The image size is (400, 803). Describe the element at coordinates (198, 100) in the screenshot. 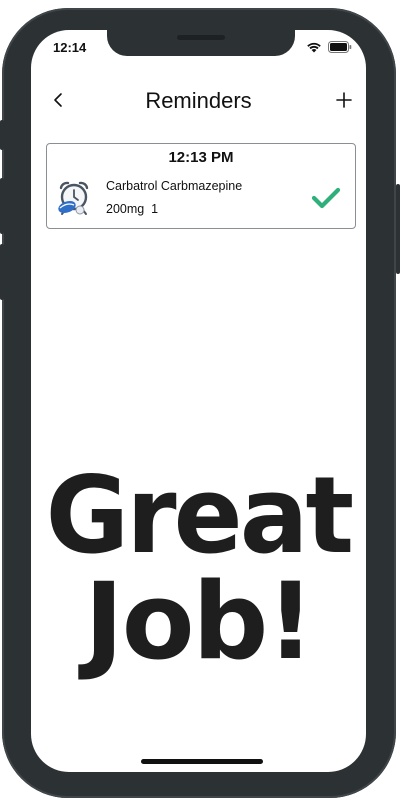

I see `page-title: Reminders` at that location.